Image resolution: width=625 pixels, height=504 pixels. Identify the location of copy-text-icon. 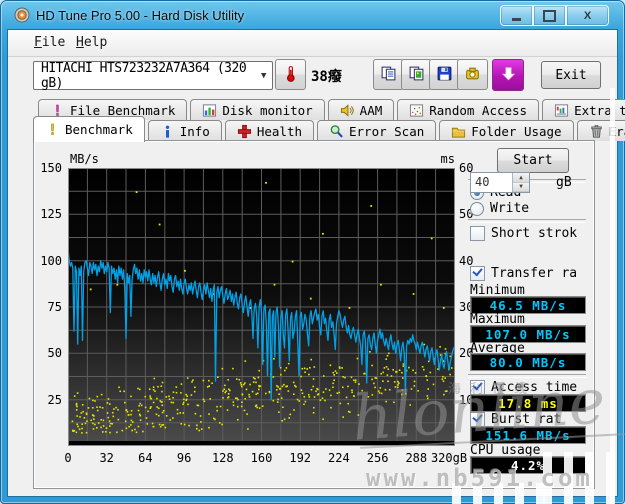
(388, 75).